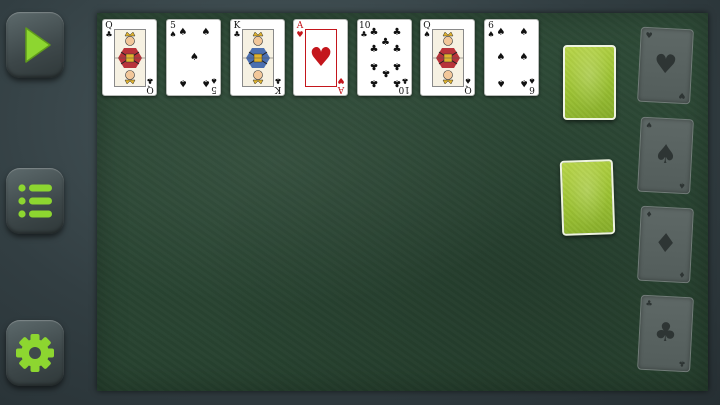 This screenshot has height=405, width=720. I want to click on tableau-card: Q ♠ Q ♠, so click(447, 57).